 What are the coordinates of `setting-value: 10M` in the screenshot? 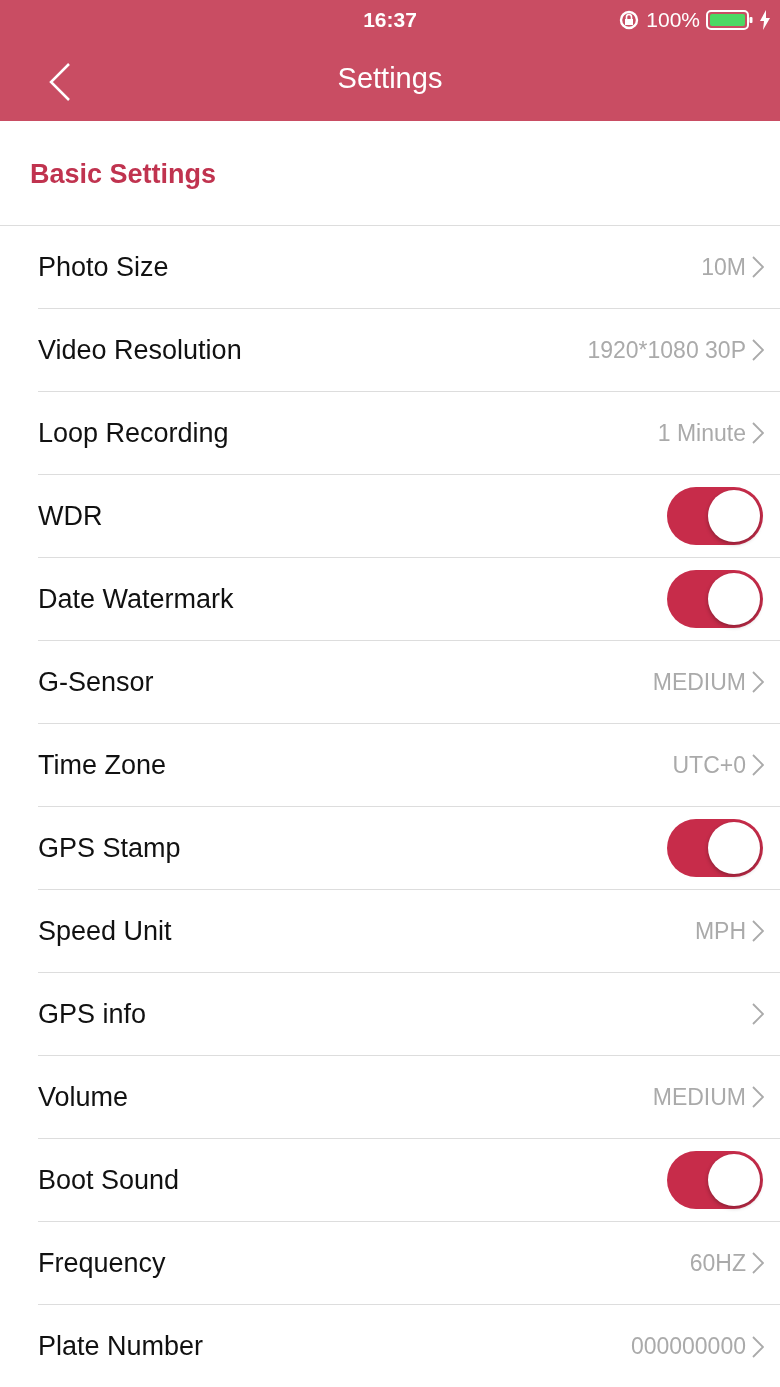 It's located at (723, 267).